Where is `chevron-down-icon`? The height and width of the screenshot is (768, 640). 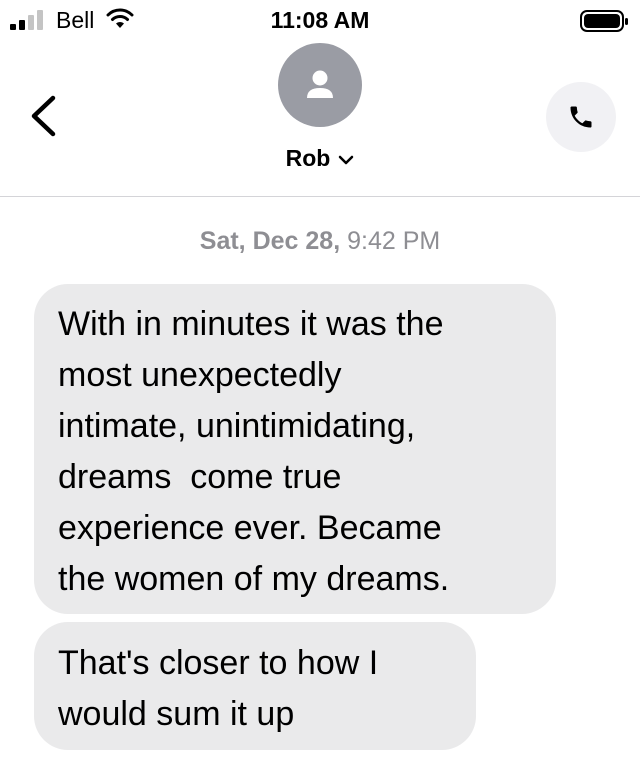
chevron-down-icon is located at coordinates (346, 160).